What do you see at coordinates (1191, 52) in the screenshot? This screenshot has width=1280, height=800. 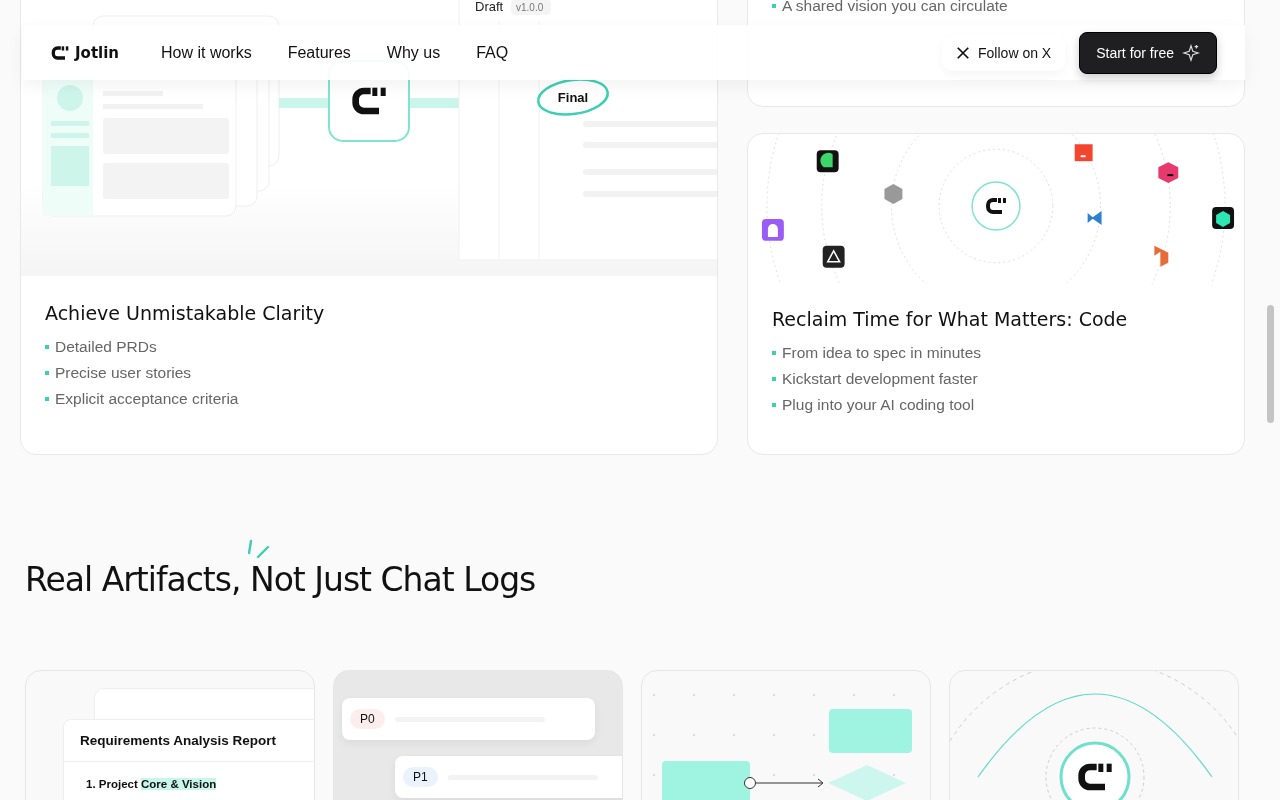 I see `sparkle-icon` at bounding box center [1191, 52].